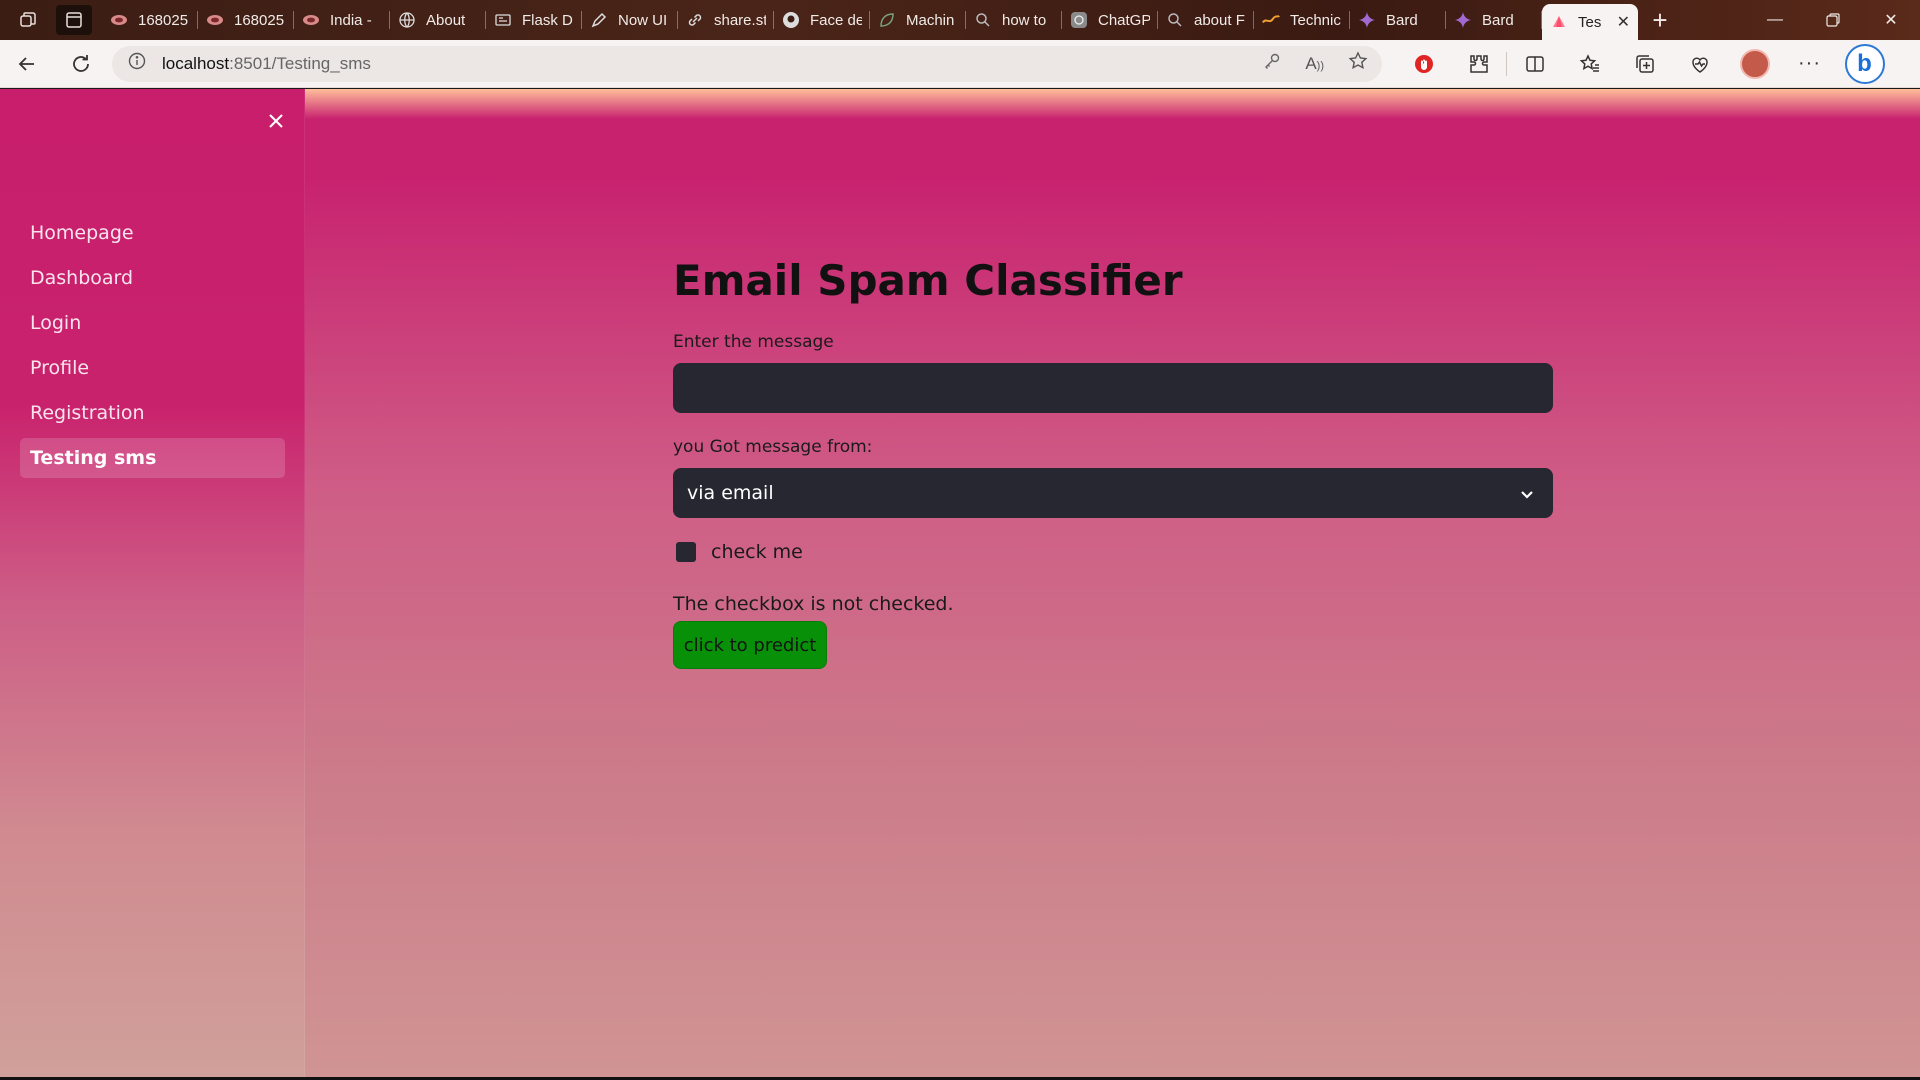 Image resolution: width=1920 pixels, height=1080 pixels. Describe the element at coordinates (730, 493) in the screenshot. I see `source-select-value: via email` at that location.